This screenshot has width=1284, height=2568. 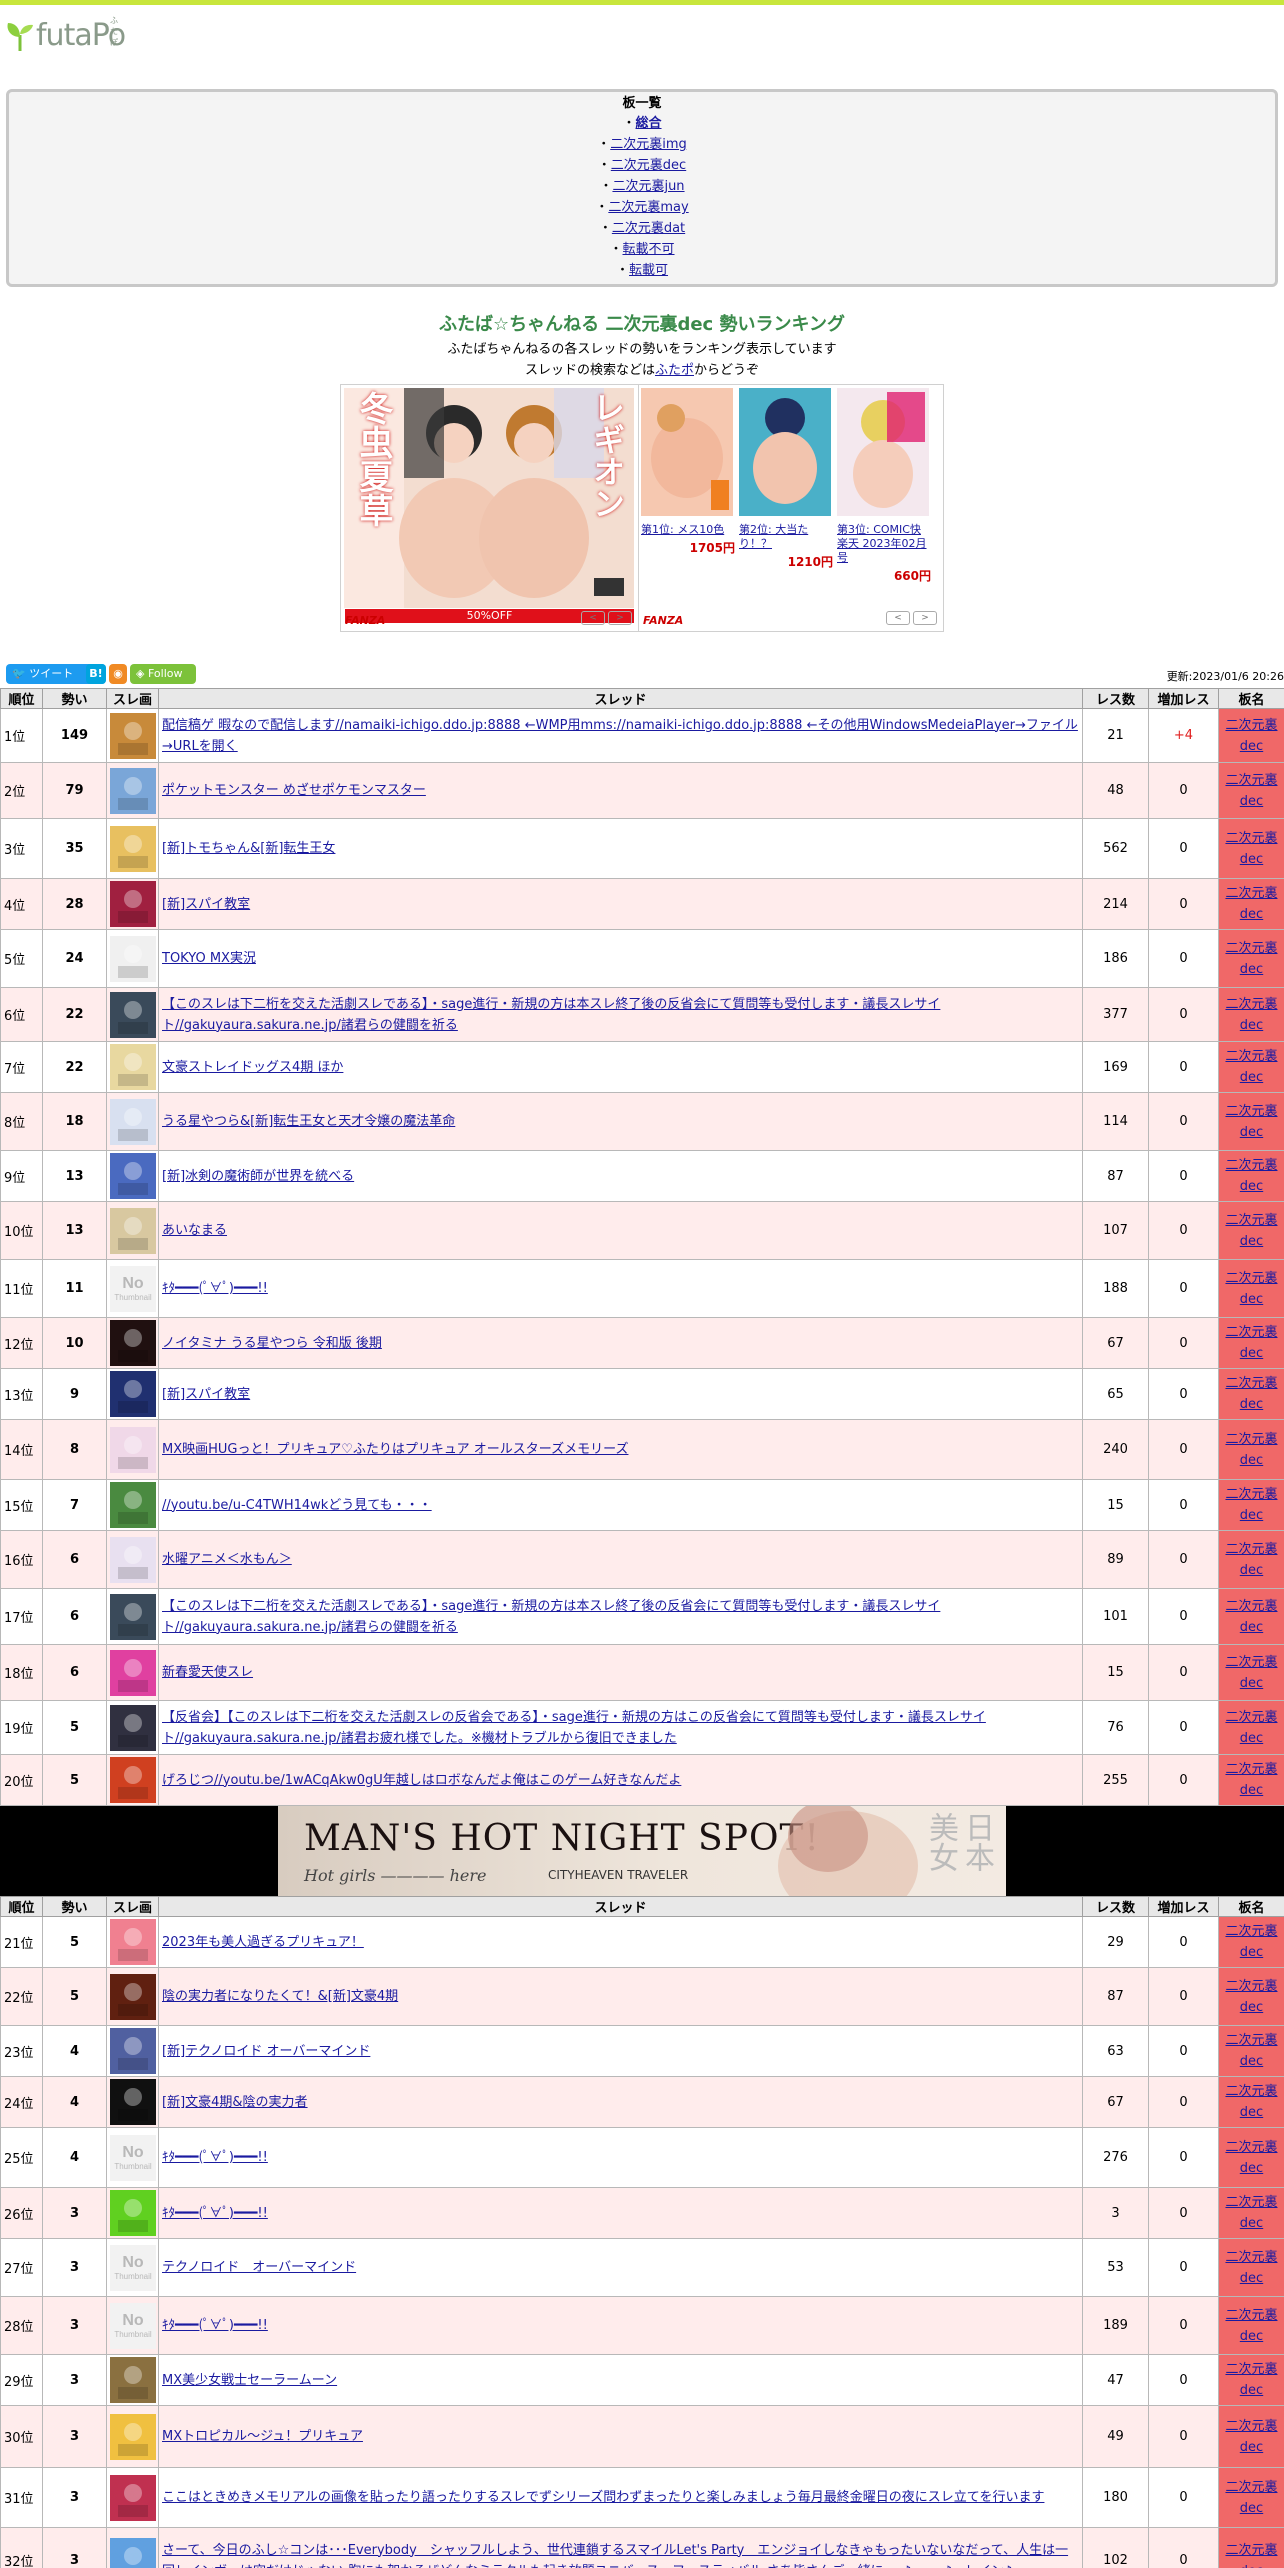 What do you see at coordinates (235, 2102) in the screenshot?
I see `thread-link: [新]文豪4期&陰の実力者` at bounding box center [235, 2102].